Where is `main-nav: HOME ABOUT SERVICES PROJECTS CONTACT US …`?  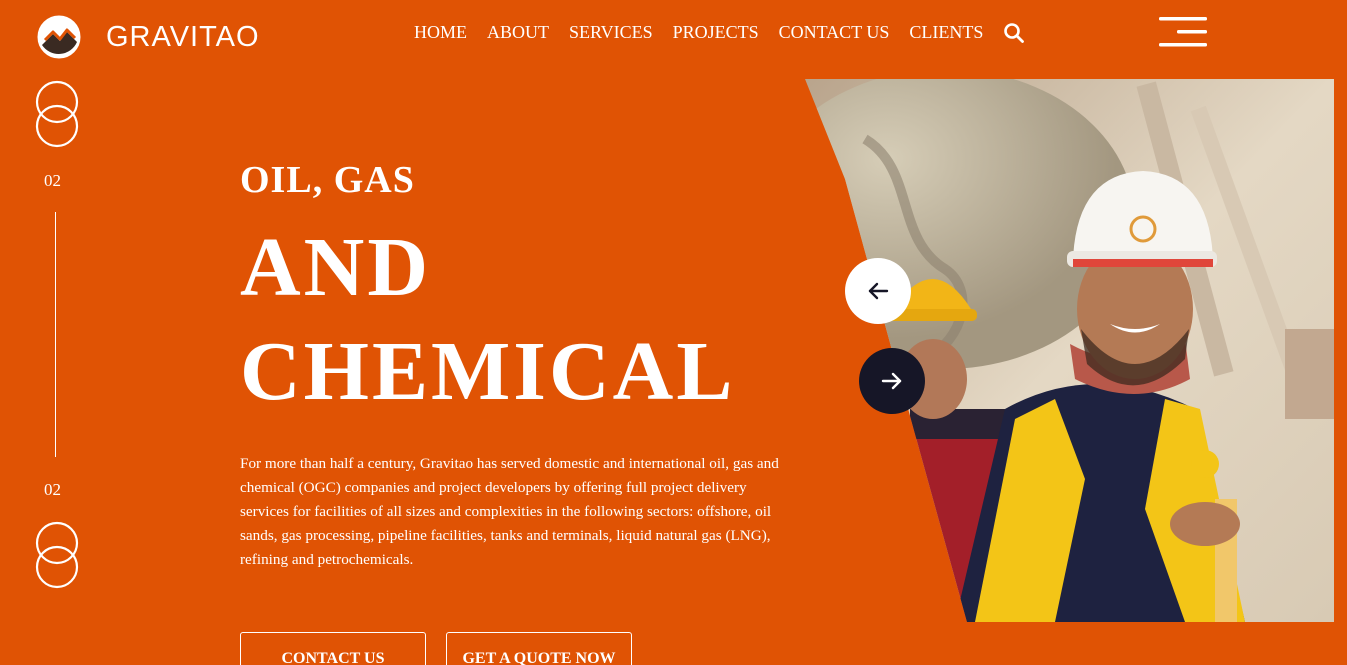
main-nav: HOME ABOUT SERVICES PROJECTS CONTACT US … is located at coordinates (719, 32).